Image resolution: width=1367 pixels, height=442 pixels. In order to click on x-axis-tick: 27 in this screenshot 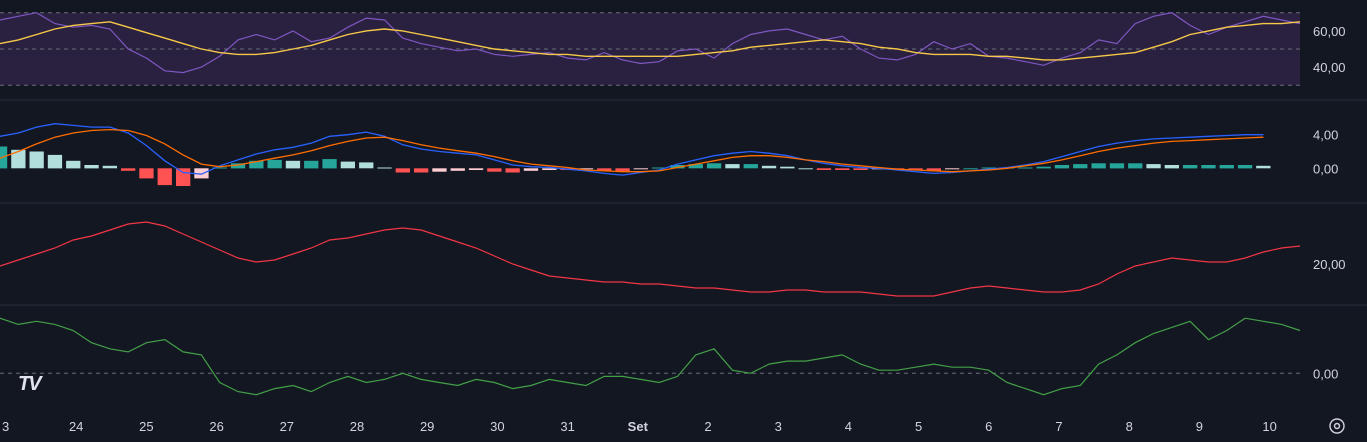, I will do `click(287, 426)`.